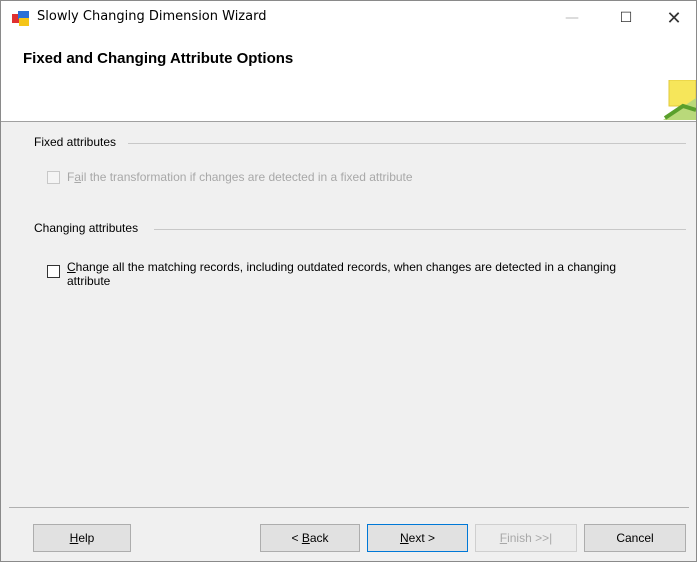 Image resolution: width=697 pixels, height=562 pixels. I want to click on next-button: Next >, so click(417, 538).